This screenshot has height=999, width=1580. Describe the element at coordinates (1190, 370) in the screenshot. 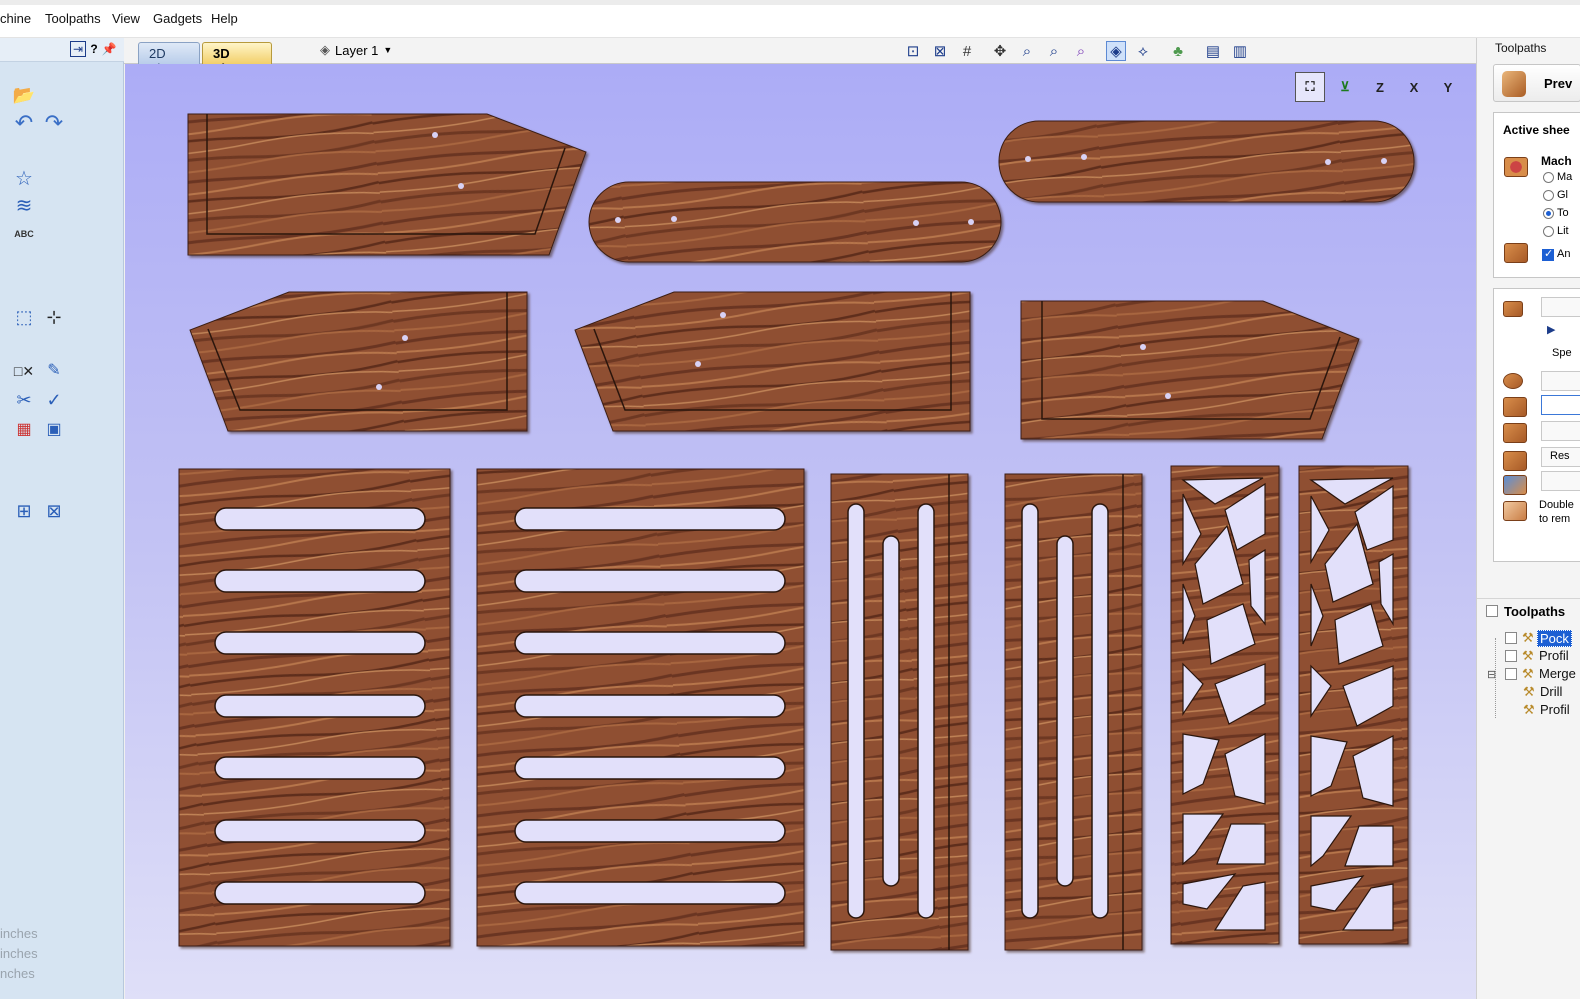

I see `part-middle-right` at that location.